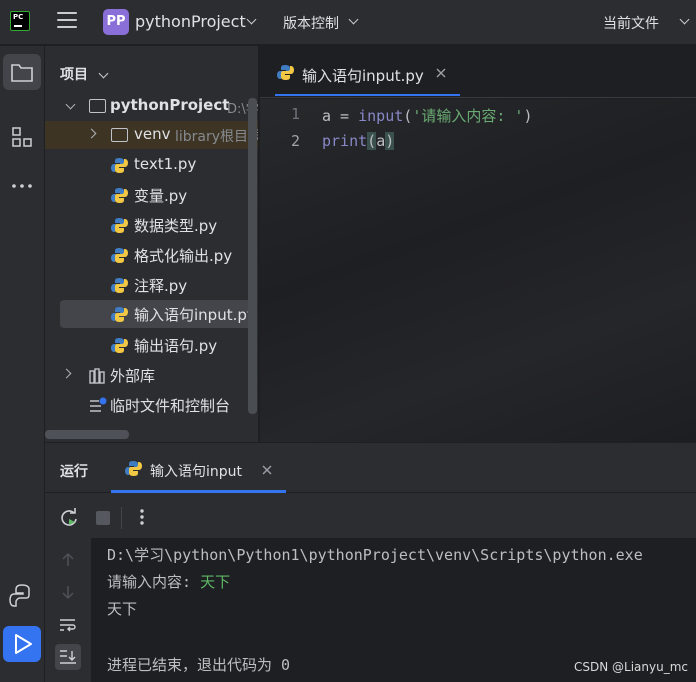 Image resolution: width=696 pixels, height=682 pixels. I want to click on run-icon, so click(23, 644).